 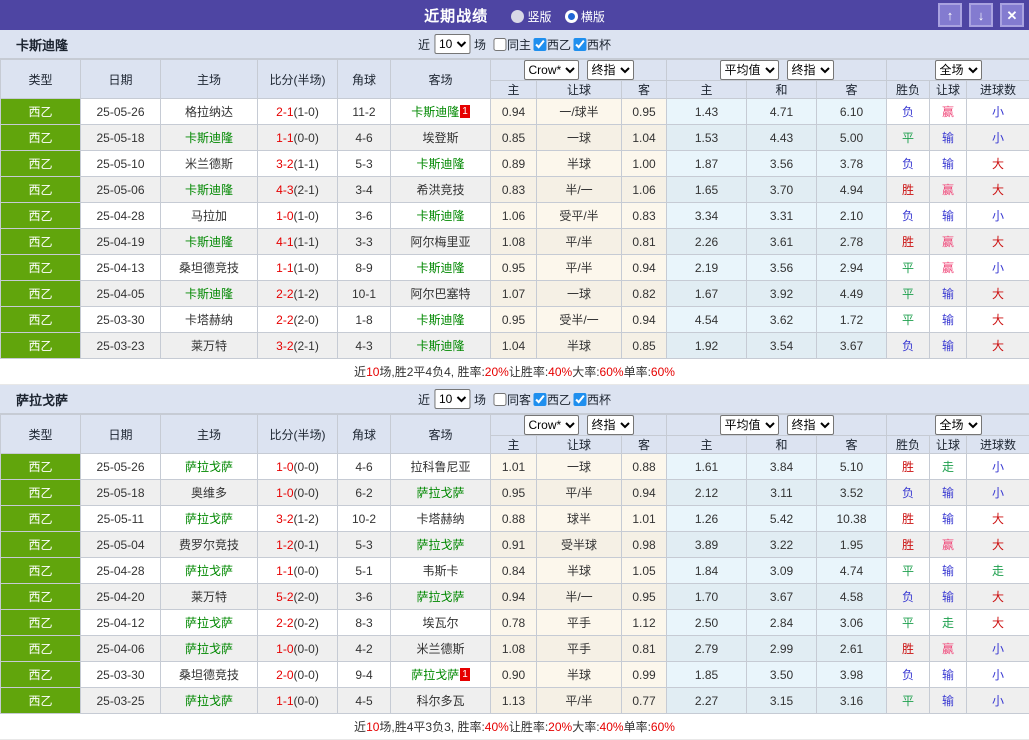 I want to click on date-cell: 25-05-18, so click(x=121, y=493).